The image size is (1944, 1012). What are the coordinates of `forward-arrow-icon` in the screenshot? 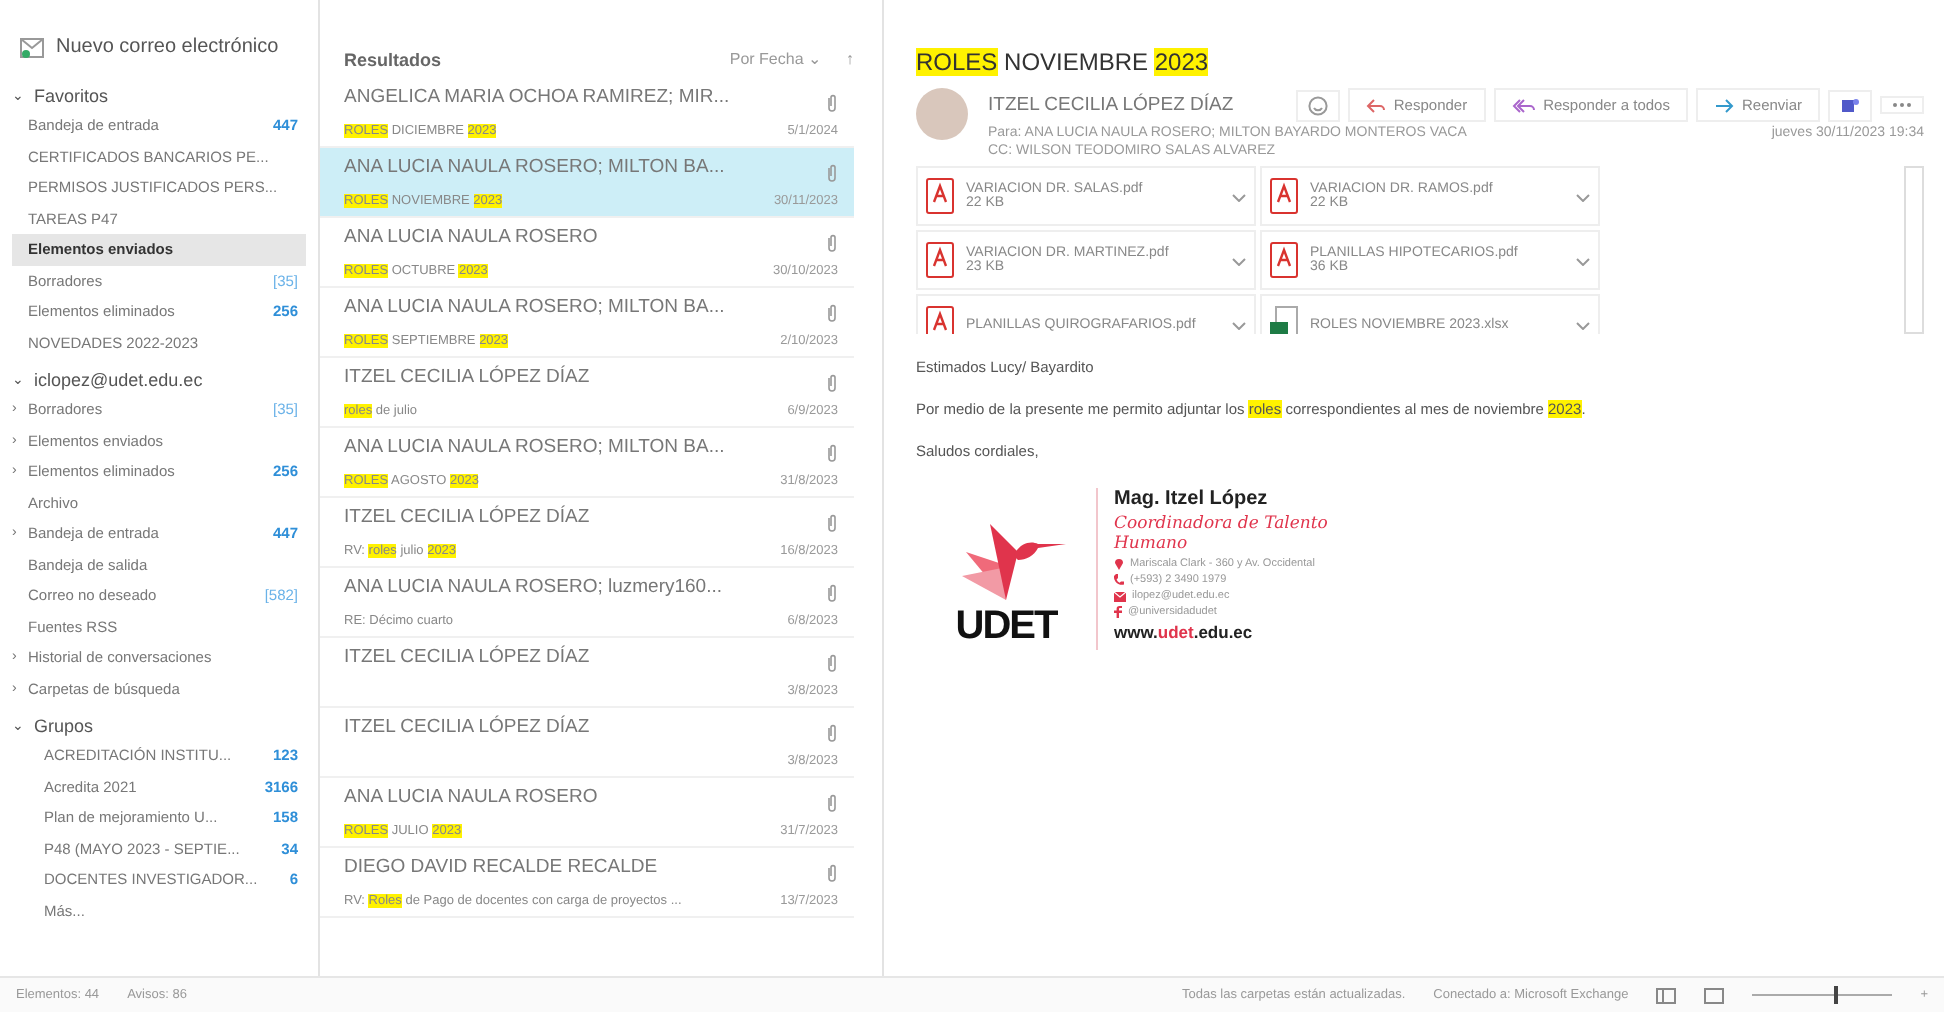 It's located at (1723, 105).